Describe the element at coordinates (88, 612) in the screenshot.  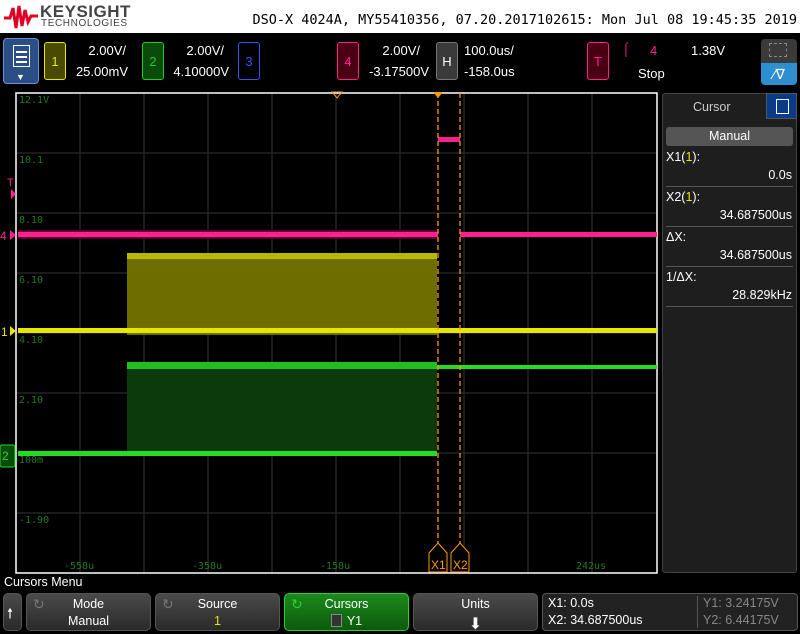
I see `mode-softkey: ↻ Mode Manual` at that location.